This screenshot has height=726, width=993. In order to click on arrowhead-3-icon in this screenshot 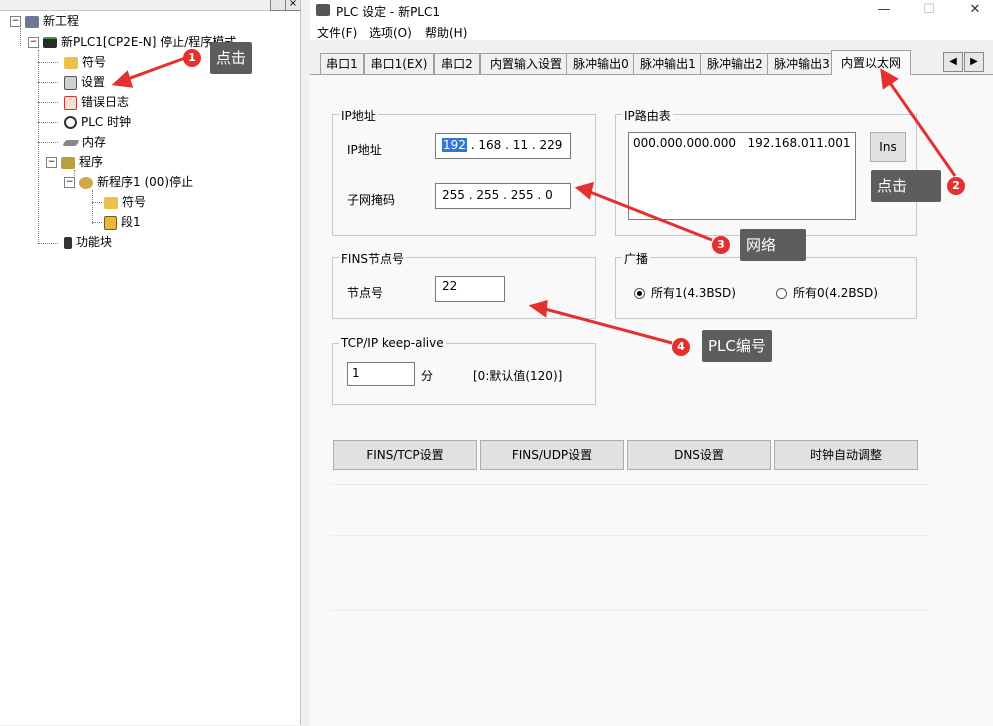, I will do `click(584, 190)`.